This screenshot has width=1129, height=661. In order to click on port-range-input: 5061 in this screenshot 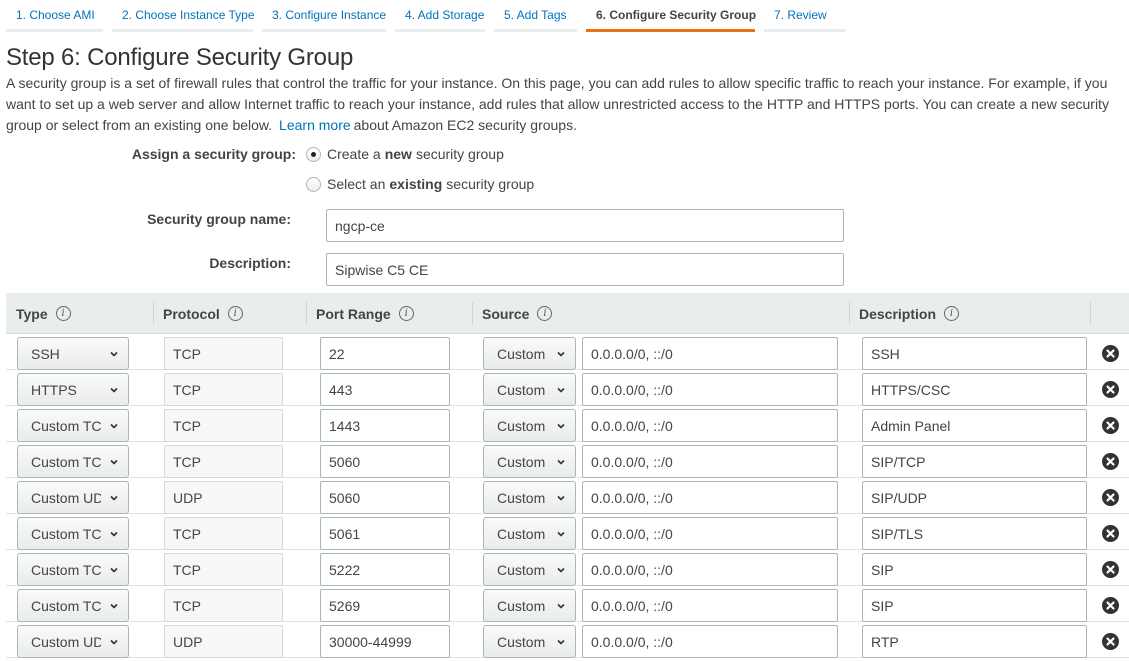, I will do `click(385, 533)`.